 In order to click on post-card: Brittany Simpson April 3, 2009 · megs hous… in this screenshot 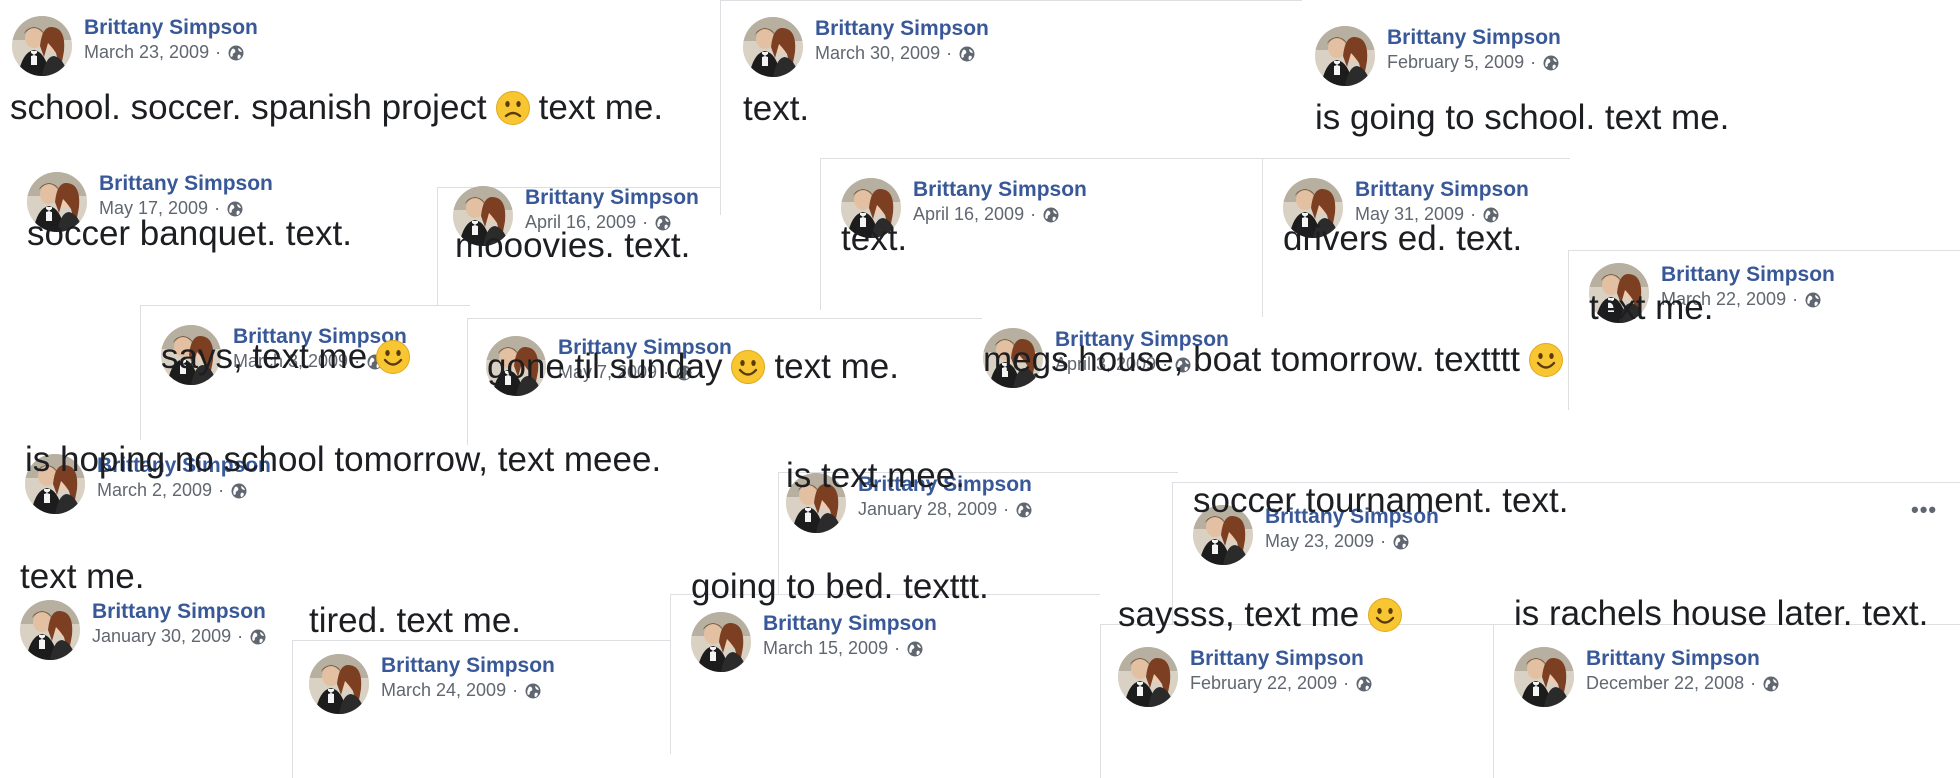, I will do `click(1273, 400)`.